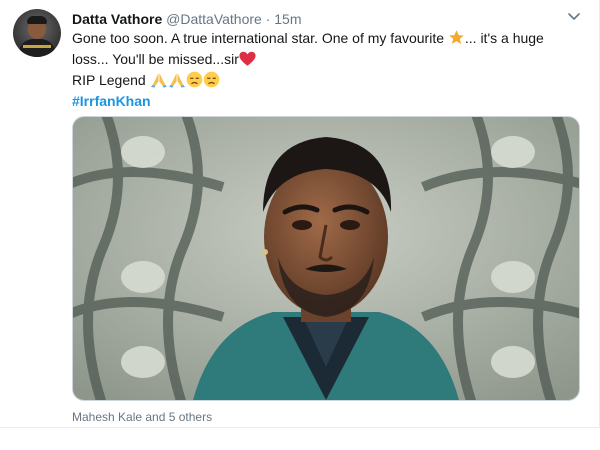  Describe the element at coordinates (456, 39) in the screenshot. I see `star-emoji-icon` at that location.